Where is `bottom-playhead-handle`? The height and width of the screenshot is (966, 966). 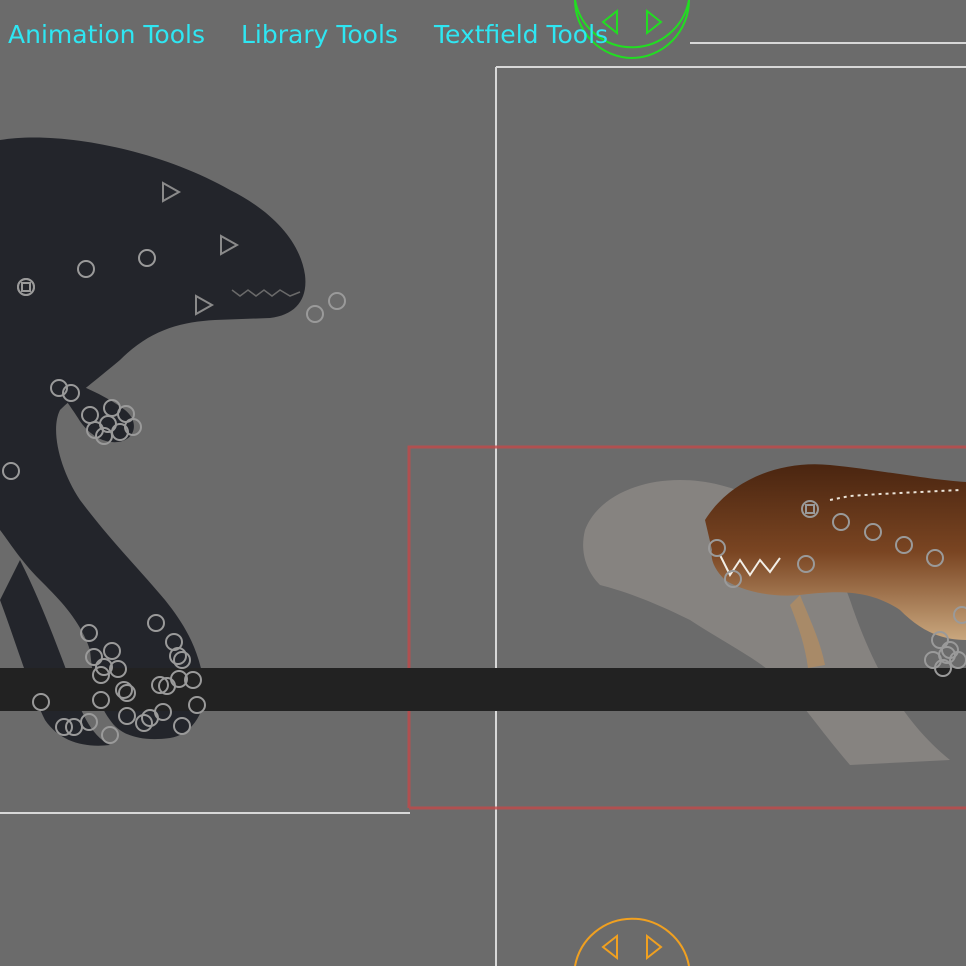
bottom-playhead-handle is located at coordinates (632, 941).